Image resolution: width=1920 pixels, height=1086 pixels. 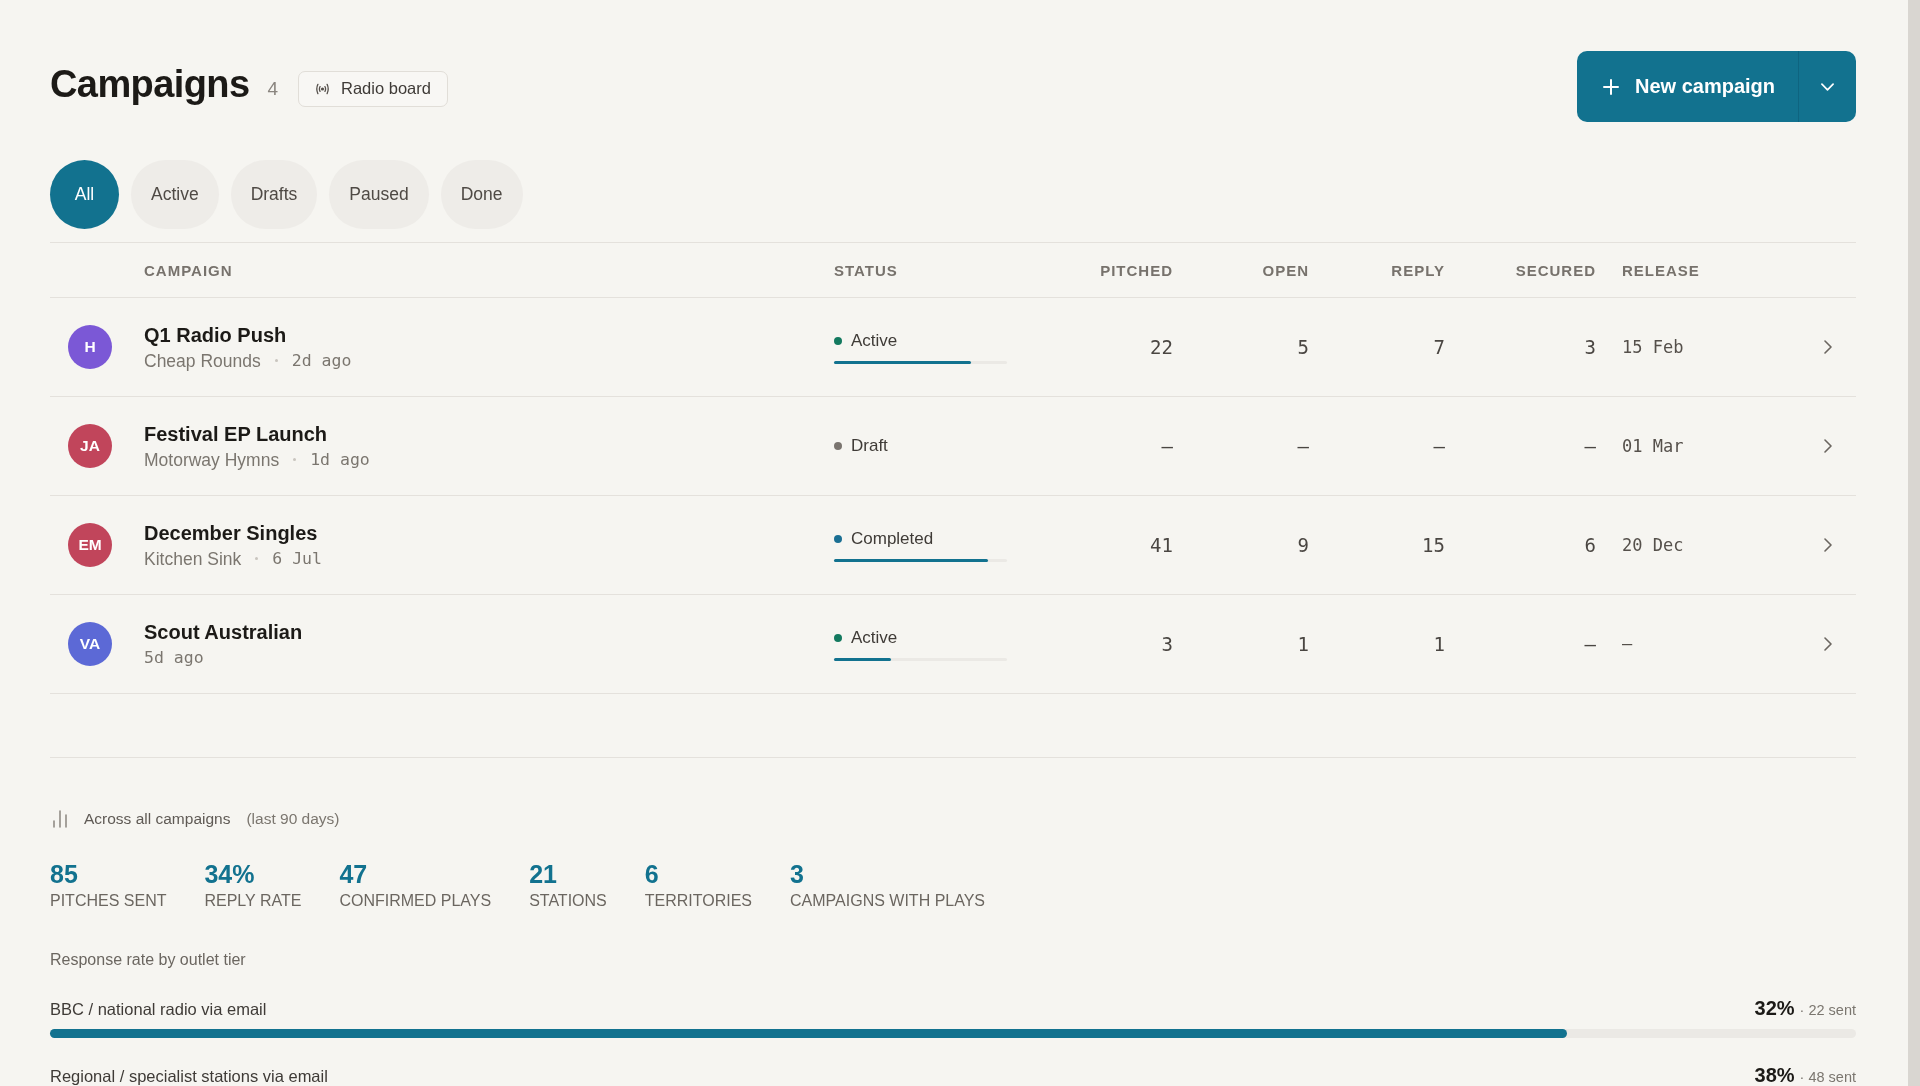 I want to click on column-header: REPLY, so click(x=1418, y=270).